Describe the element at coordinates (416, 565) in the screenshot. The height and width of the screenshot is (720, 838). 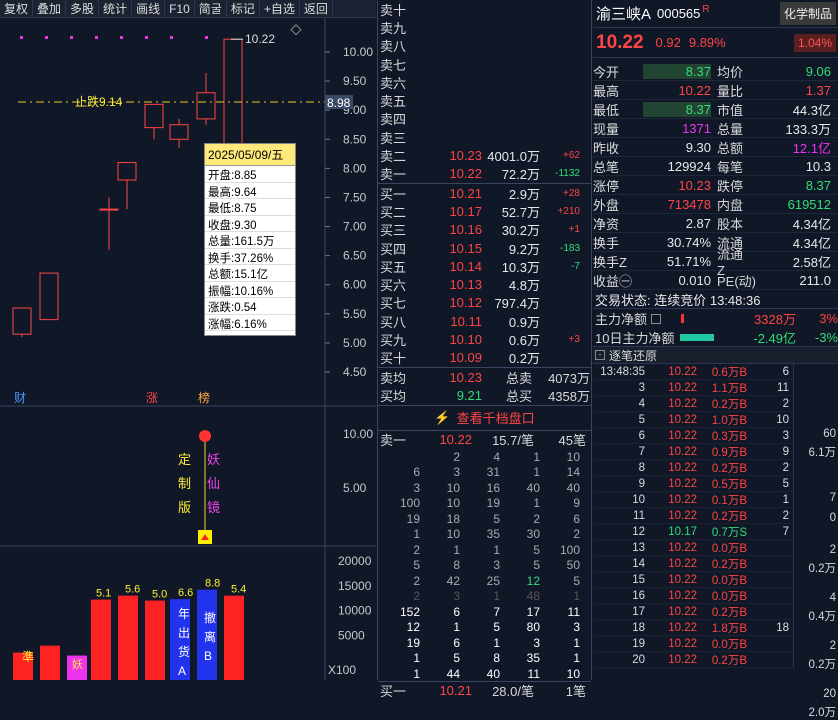
I see `q-cell: 5` at that location.